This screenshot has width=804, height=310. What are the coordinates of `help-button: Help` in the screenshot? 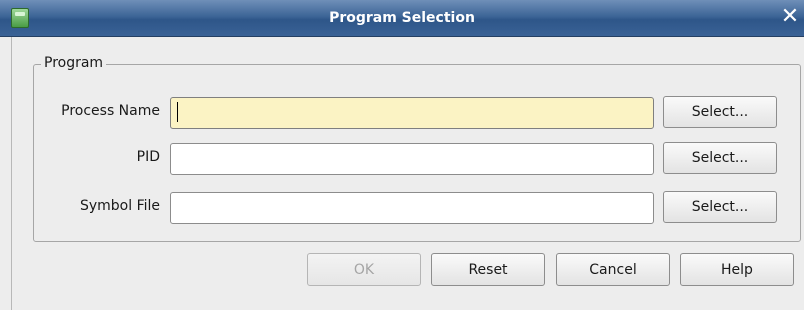 It's located at (737, 269).